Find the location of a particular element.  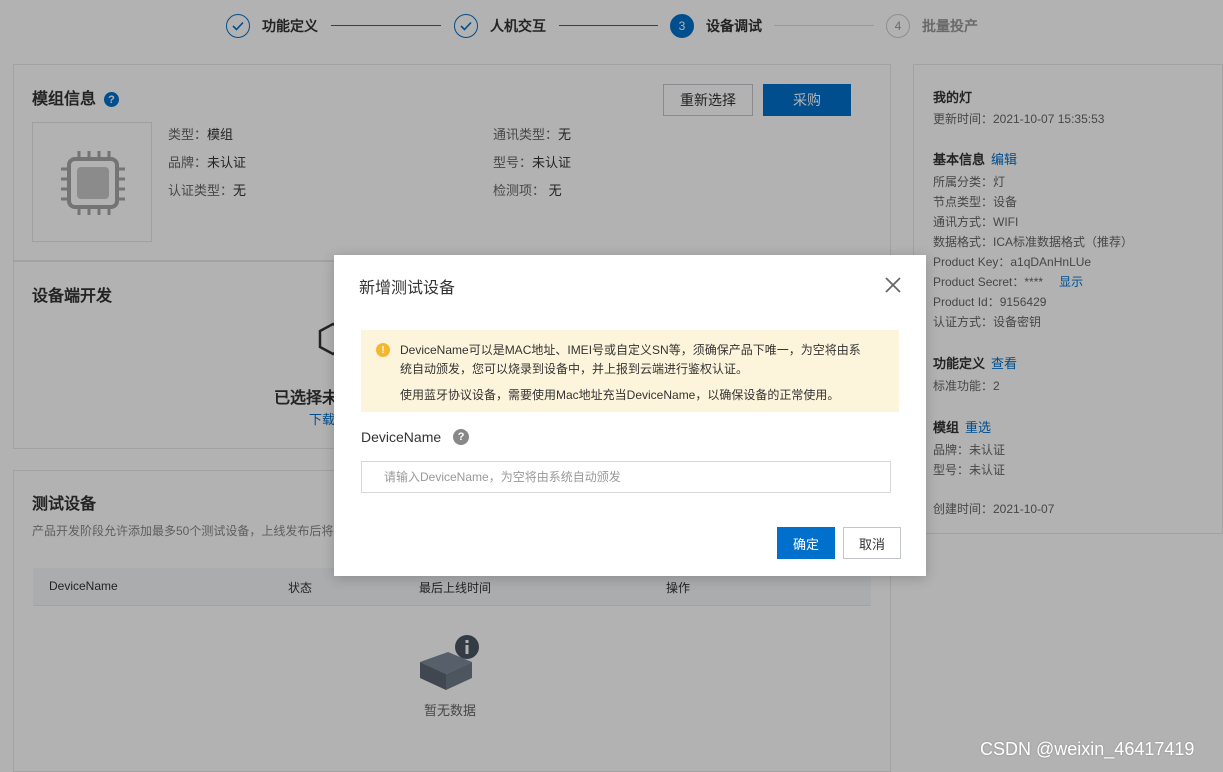

warning-icon: ! is located at coordinates (383, 350).